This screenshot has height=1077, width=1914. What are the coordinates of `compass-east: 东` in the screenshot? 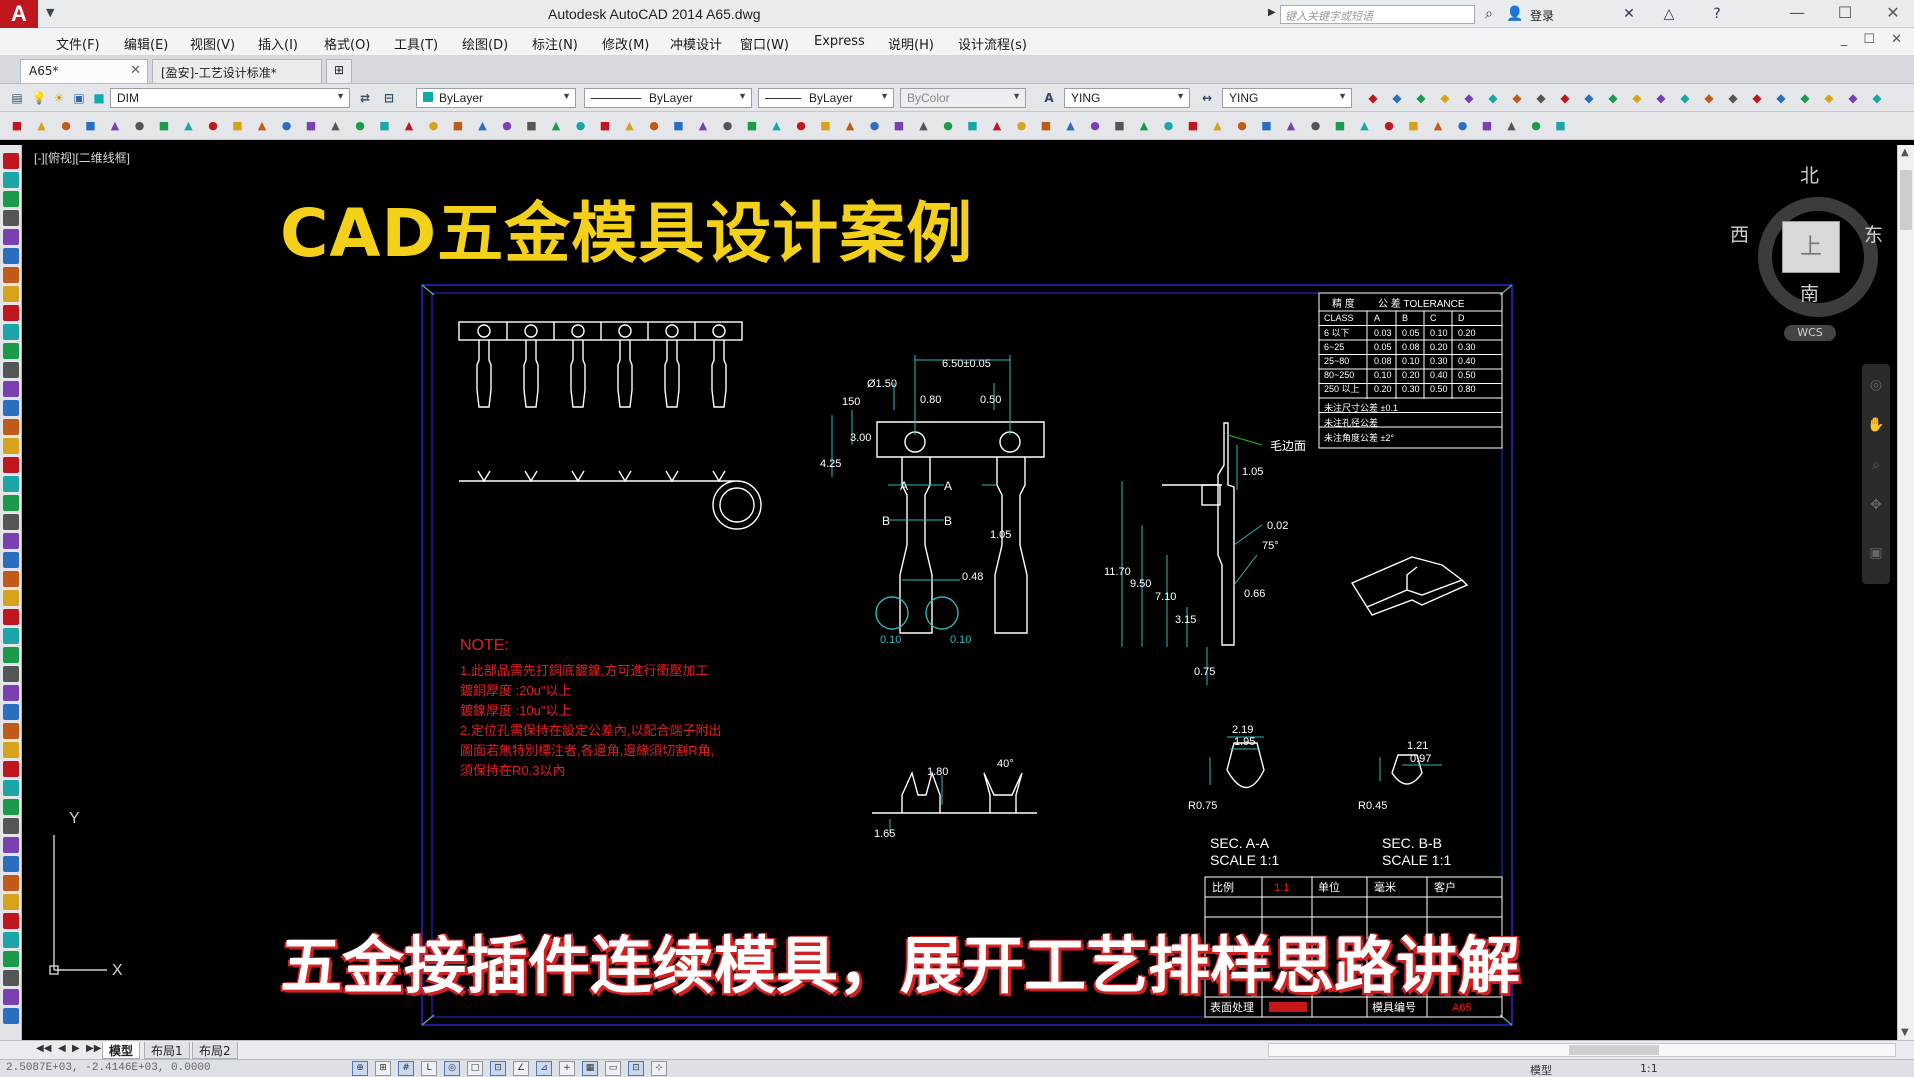 It's located at (1873, 233).